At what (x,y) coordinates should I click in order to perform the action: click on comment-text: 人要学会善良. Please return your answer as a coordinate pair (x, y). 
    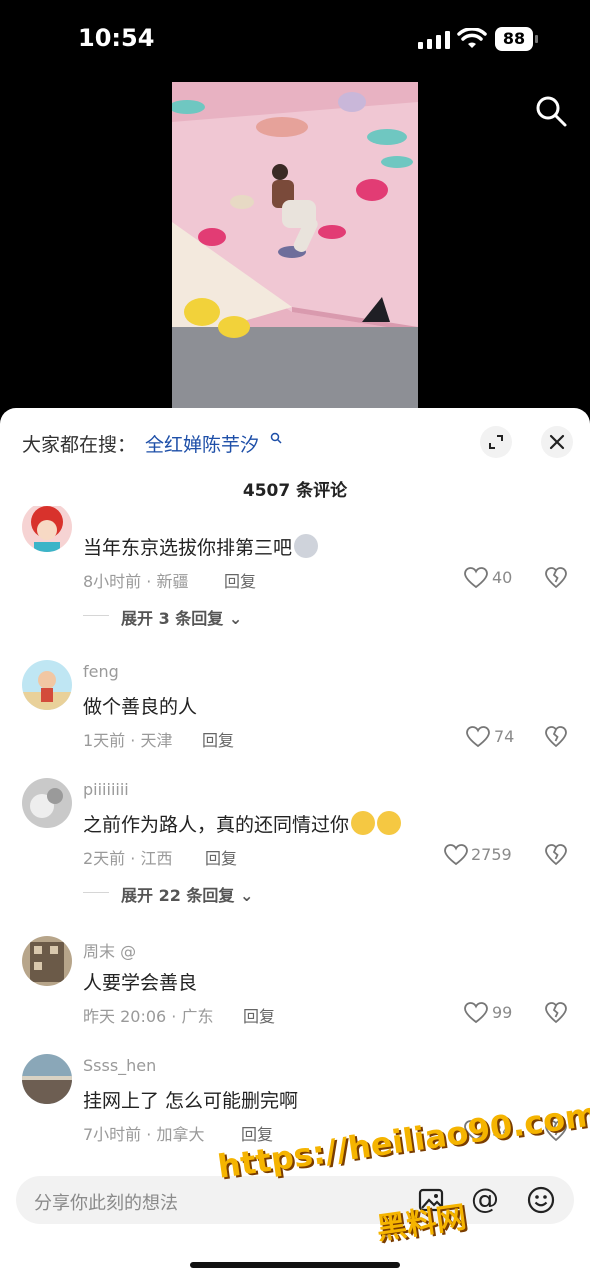
    Looking at the image, I should click on (140, 983).